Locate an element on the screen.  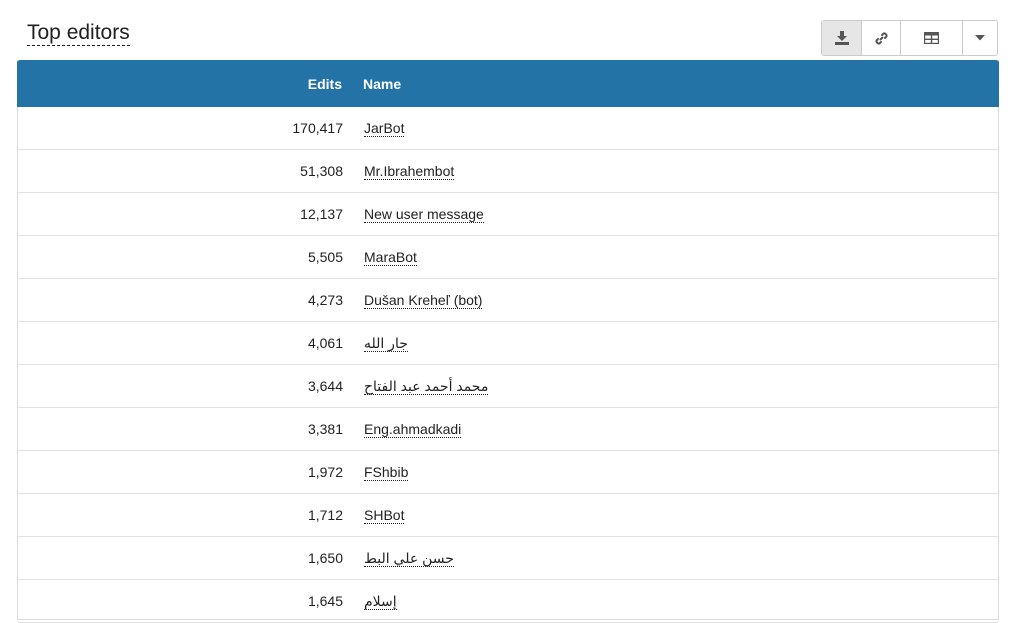
edit-count: 1,650 is located at coordinates (325, 558).